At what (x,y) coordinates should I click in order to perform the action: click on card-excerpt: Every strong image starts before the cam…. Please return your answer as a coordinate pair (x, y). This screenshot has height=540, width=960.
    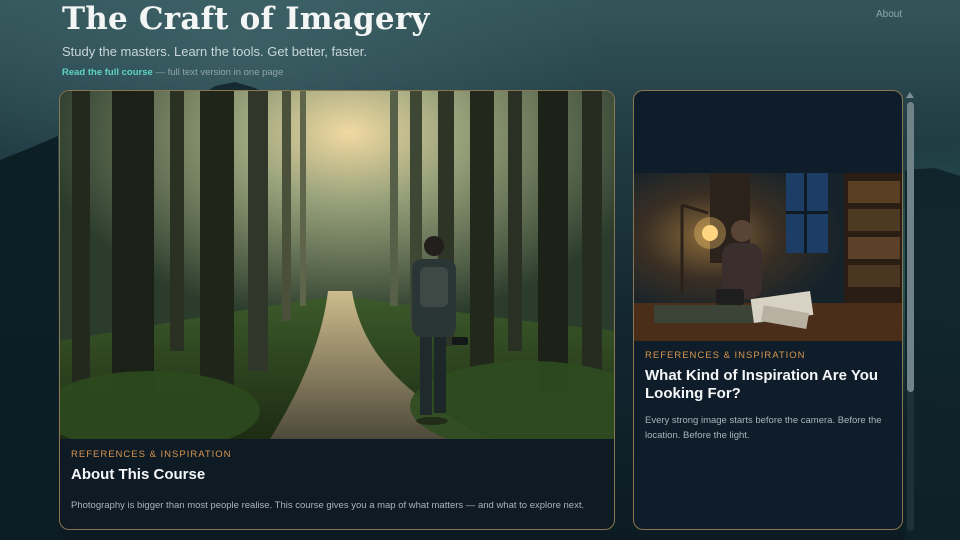
    Looking at the image, I should click on (763, 428).